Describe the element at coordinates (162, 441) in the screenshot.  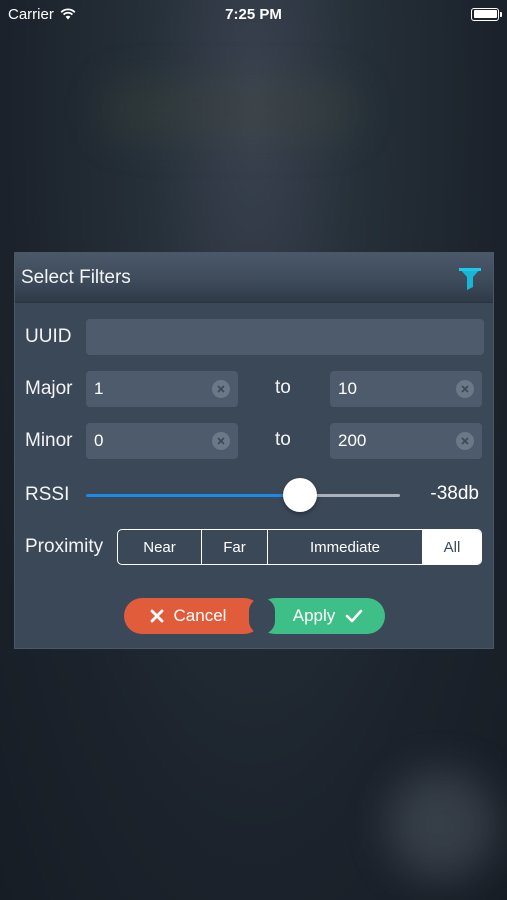
I see `minor-from-input: 0` at that location.